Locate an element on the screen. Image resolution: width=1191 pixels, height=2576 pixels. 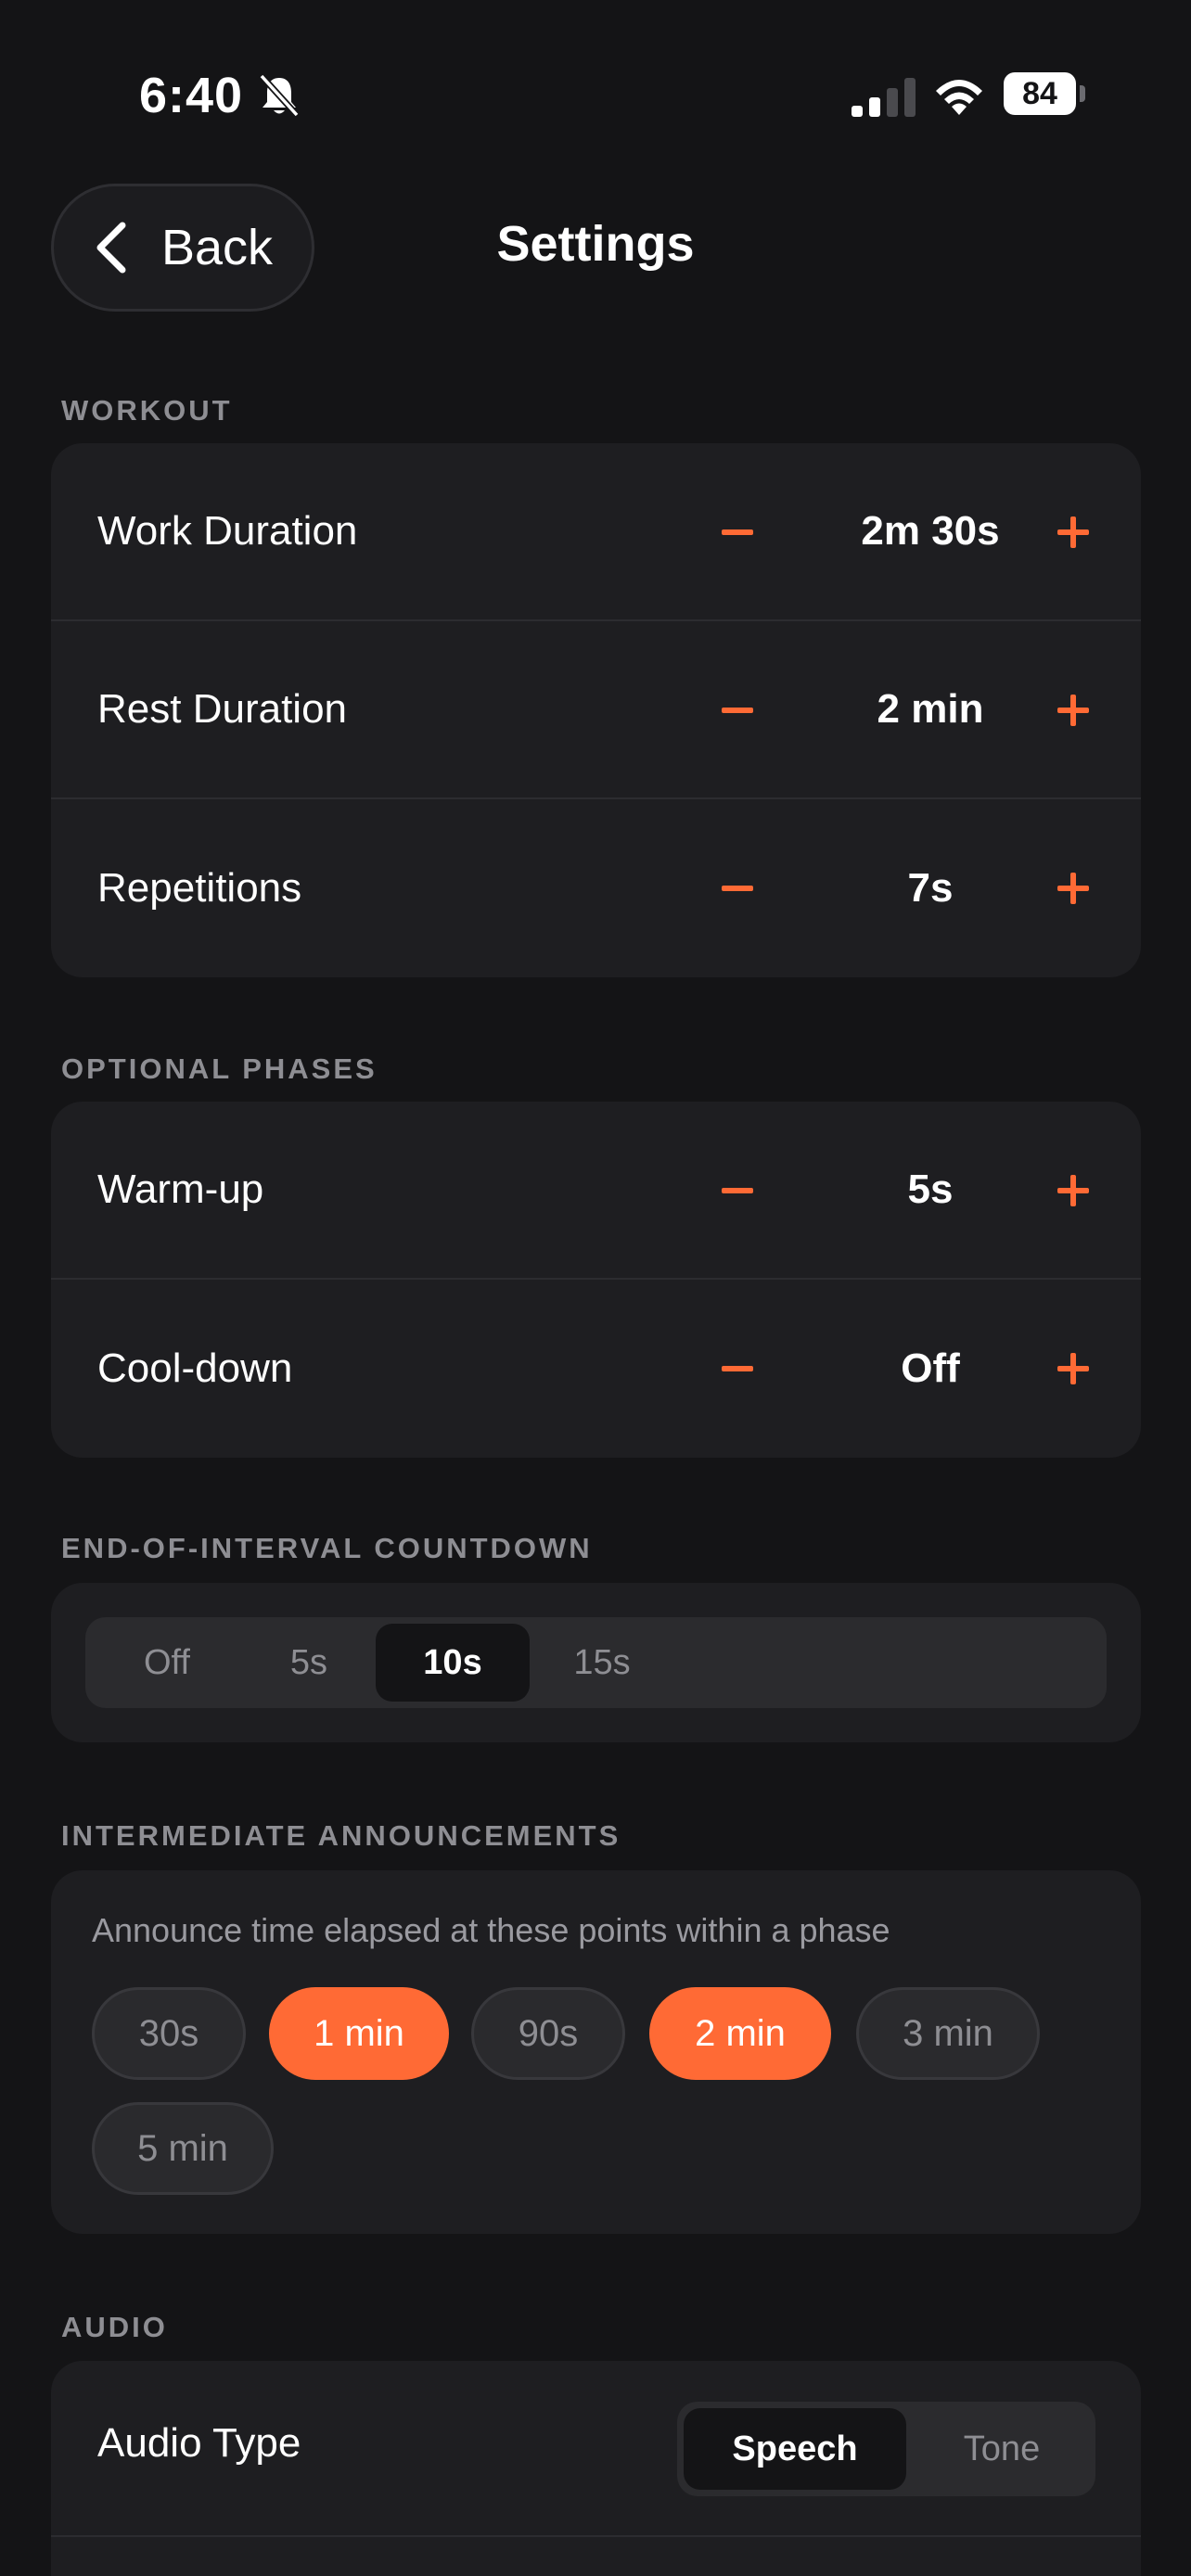
section-label-optional-phases: OPTIONAL PHASES is located at coordinates (219, 1069).